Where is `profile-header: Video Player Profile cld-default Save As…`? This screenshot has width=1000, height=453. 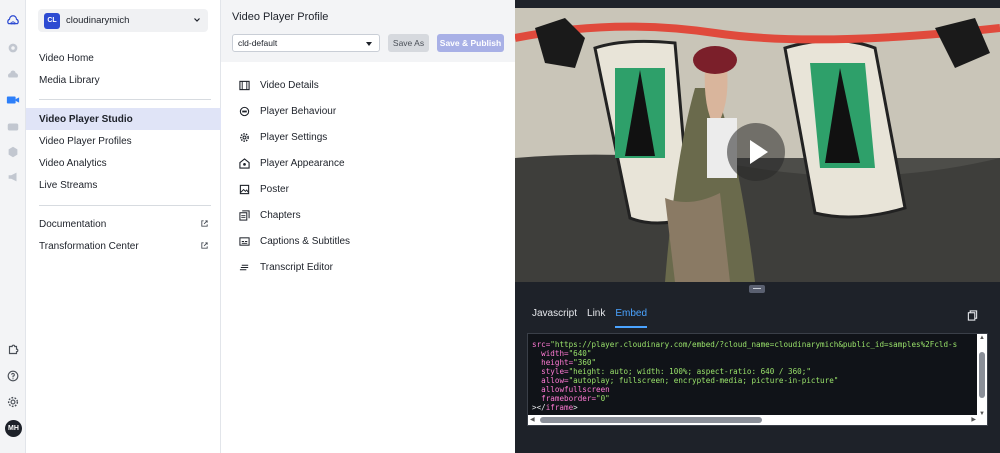
profile-header: Video Player Profile cld-default Save As… is located at coordinates (368, 31).